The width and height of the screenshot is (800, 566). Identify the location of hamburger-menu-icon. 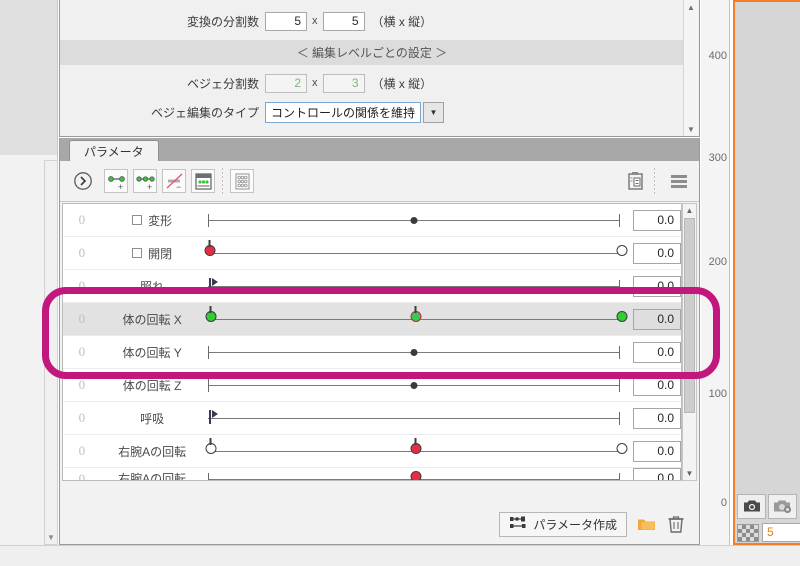
(679, 181).